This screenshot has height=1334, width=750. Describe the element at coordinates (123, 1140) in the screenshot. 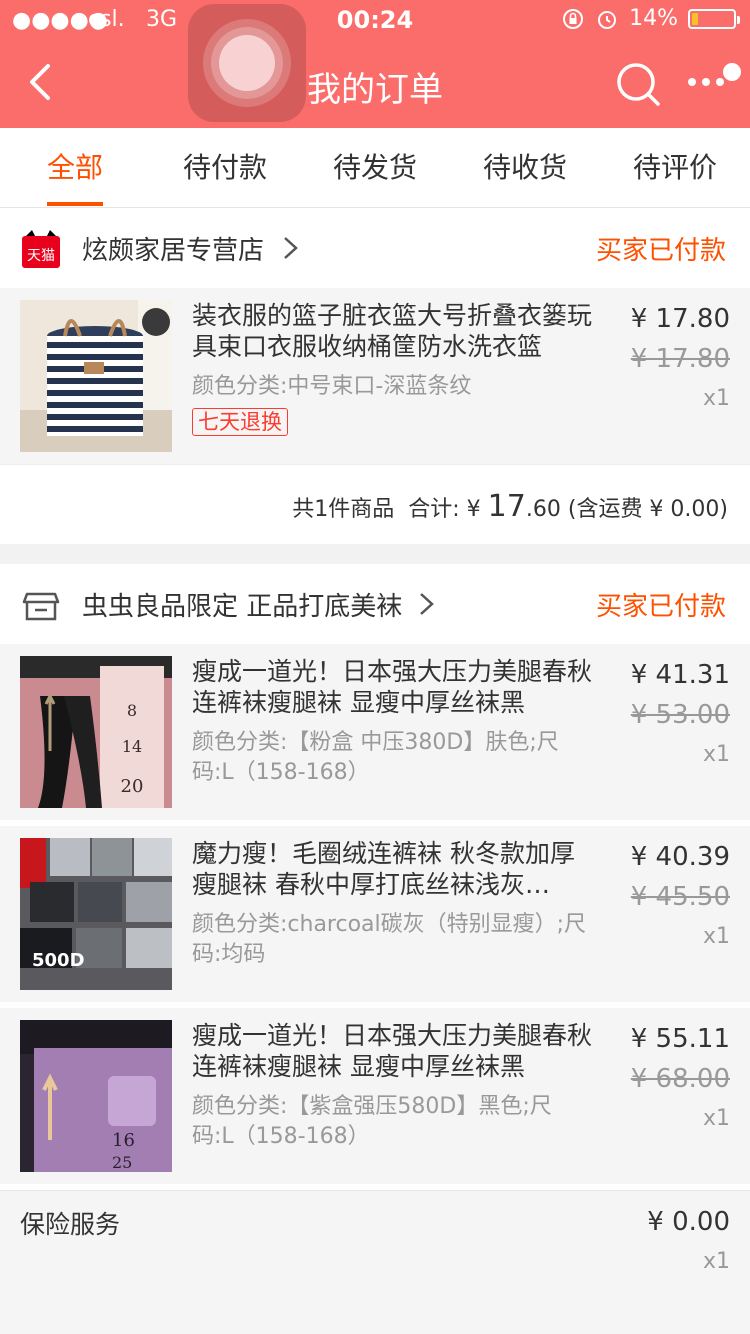

I see `svg-text: 16` at that location.